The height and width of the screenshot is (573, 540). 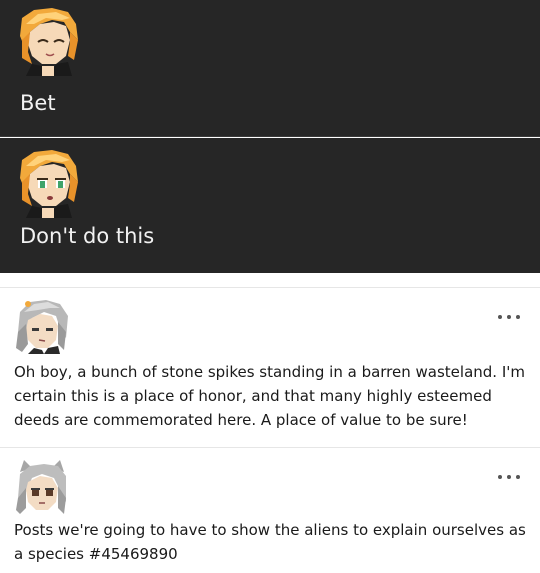 What do you see at coordinates (87, 236) in the screenshot?
I see `message-text: Don't do this` at bounding box center [87, 236].